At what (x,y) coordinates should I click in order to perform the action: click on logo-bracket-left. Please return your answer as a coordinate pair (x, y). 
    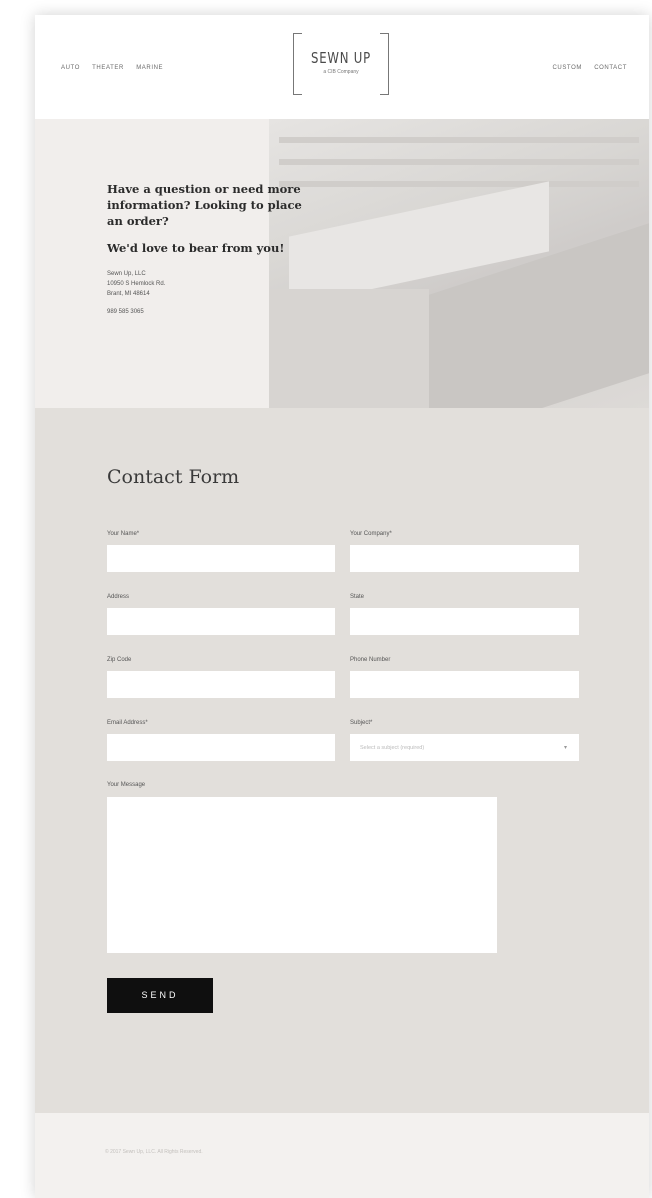
    Looking at the image, I should click on (297, 64).